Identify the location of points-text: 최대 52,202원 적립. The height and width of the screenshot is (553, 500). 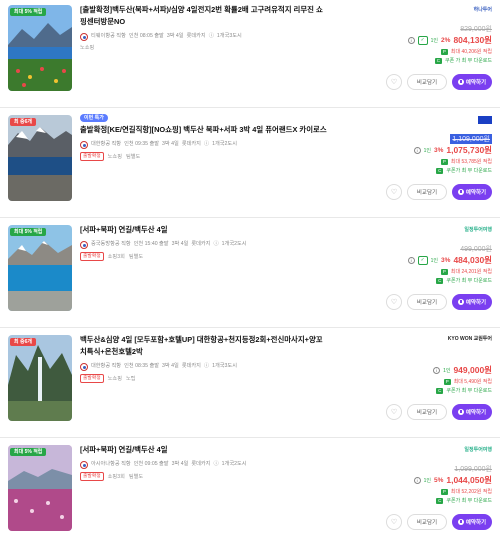
(471, 492).